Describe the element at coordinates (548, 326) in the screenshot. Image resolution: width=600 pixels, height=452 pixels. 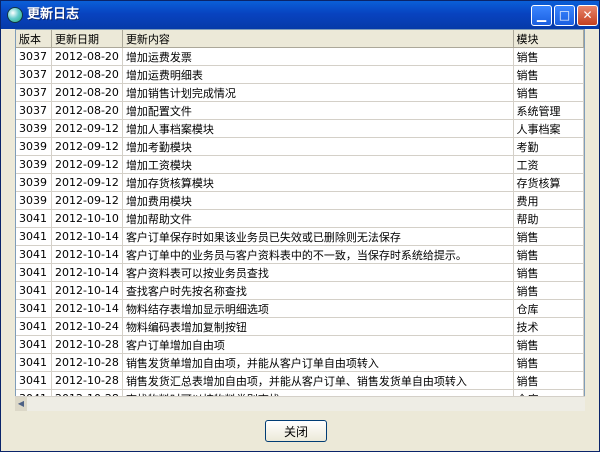
I see `cell-module: 技术` at that location.